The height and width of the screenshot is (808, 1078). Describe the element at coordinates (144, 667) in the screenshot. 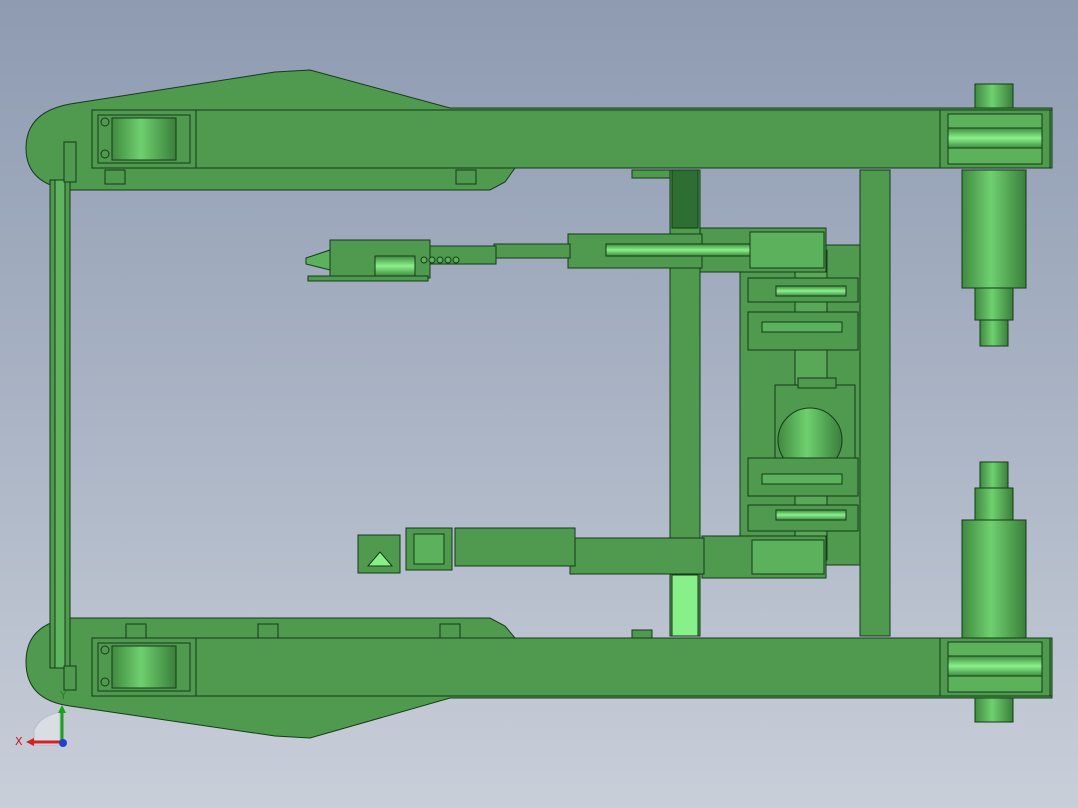

I see `lower-left-wheel` at that location.